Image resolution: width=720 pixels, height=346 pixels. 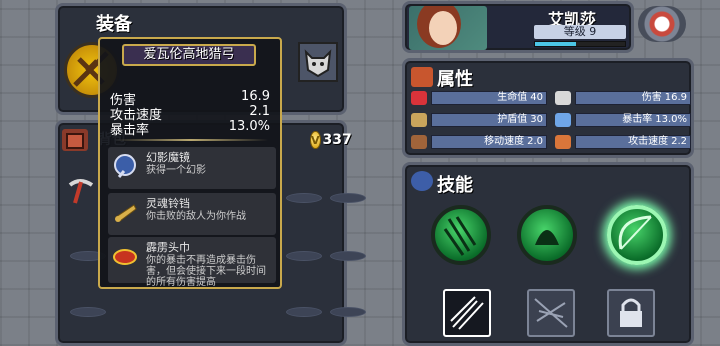 What do you see at coordinates (512, 119) in the screenshot?
I see `attribute-label: 护盾值` at bounding box center [512, 119].